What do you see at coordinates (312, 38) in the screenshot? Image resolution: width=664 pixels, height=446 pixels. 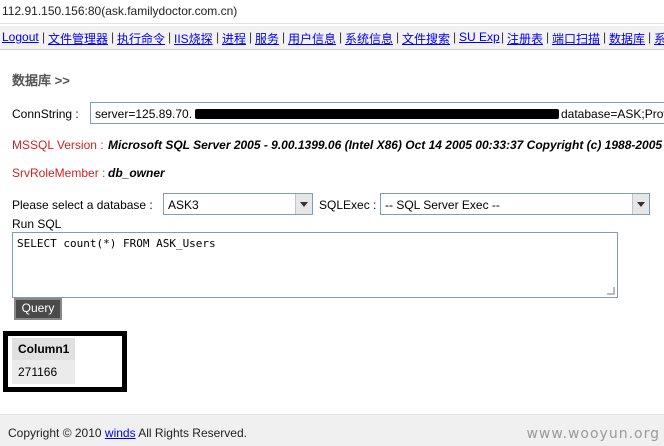 I see `nav-user-info: 用户信息` at bounding box center [312, 38].